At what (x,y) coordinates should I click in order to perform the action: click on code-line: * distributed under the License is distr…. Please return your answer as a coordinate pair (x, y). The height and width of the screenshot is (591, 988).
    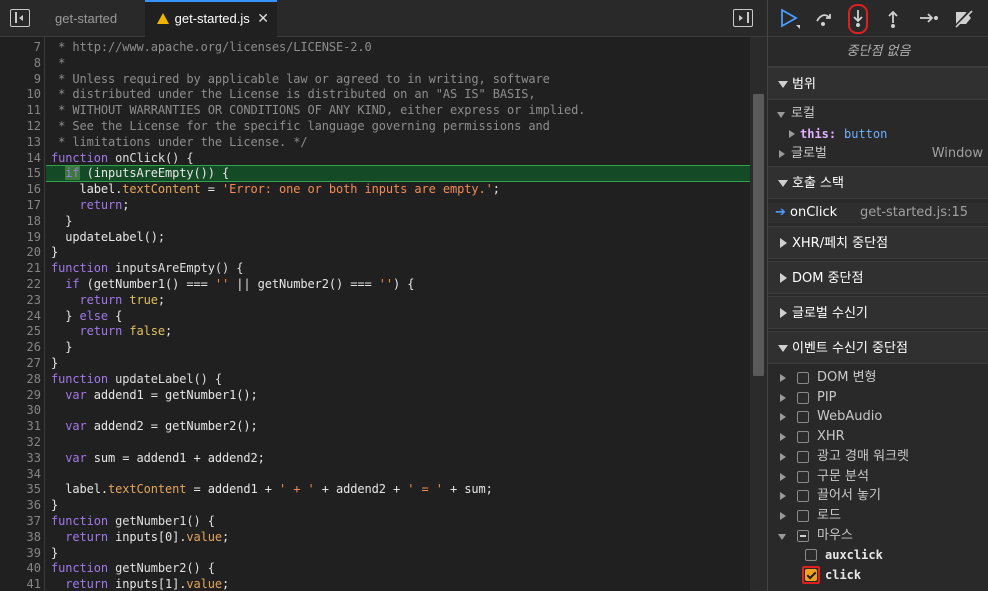
    Looking at the image, I should click on (293, 95).